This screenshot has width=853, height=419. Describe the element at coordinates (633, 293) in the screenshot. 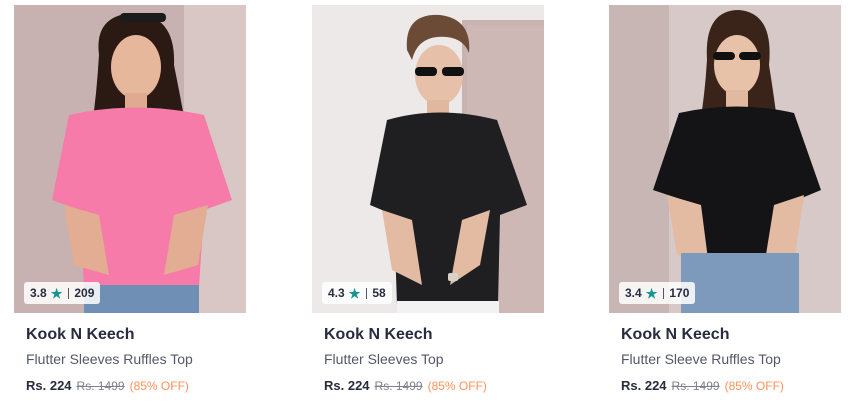

I see `rating-value: 3.4` at that location.